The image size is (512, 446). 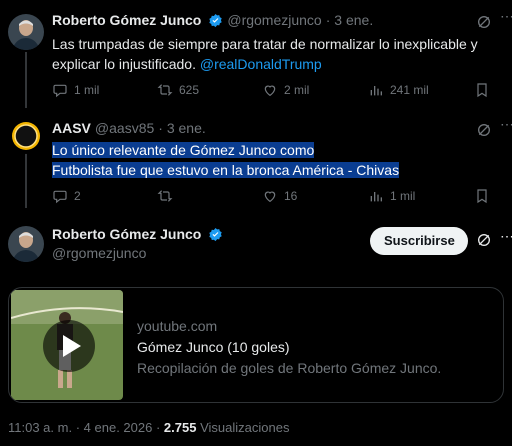 I want to click on play-icon, so click(x=72, y=346).